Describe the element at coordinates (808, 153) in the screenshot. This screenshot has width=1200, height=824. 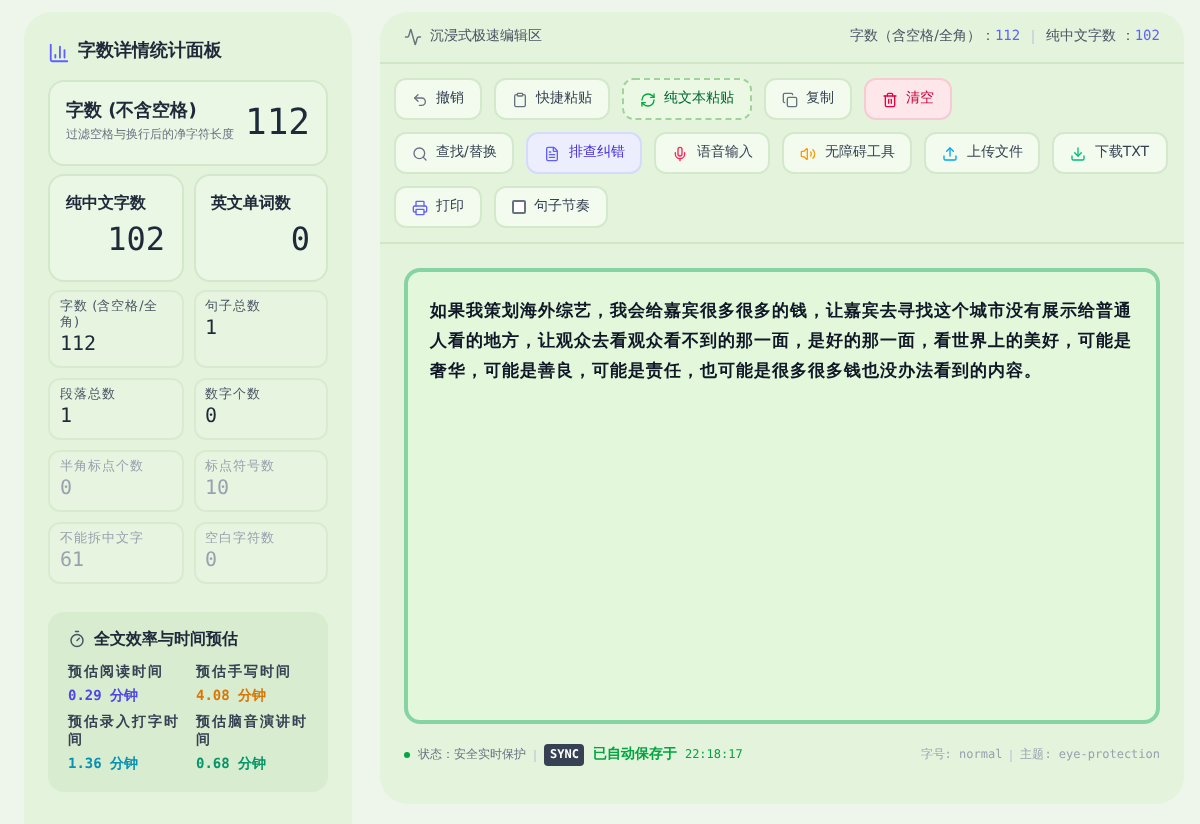
I see `speaker-icon` at that location.